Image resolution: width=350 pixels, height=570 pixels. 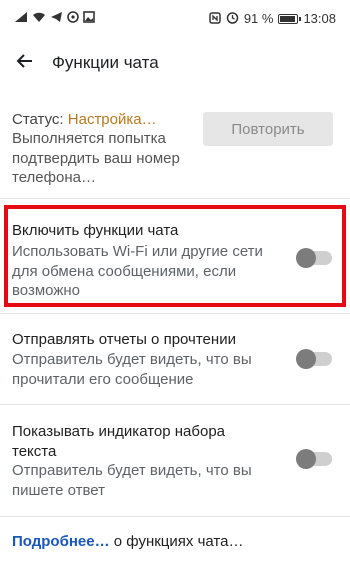 I want to click on clock: 13:08, so click(x=319, y=18).